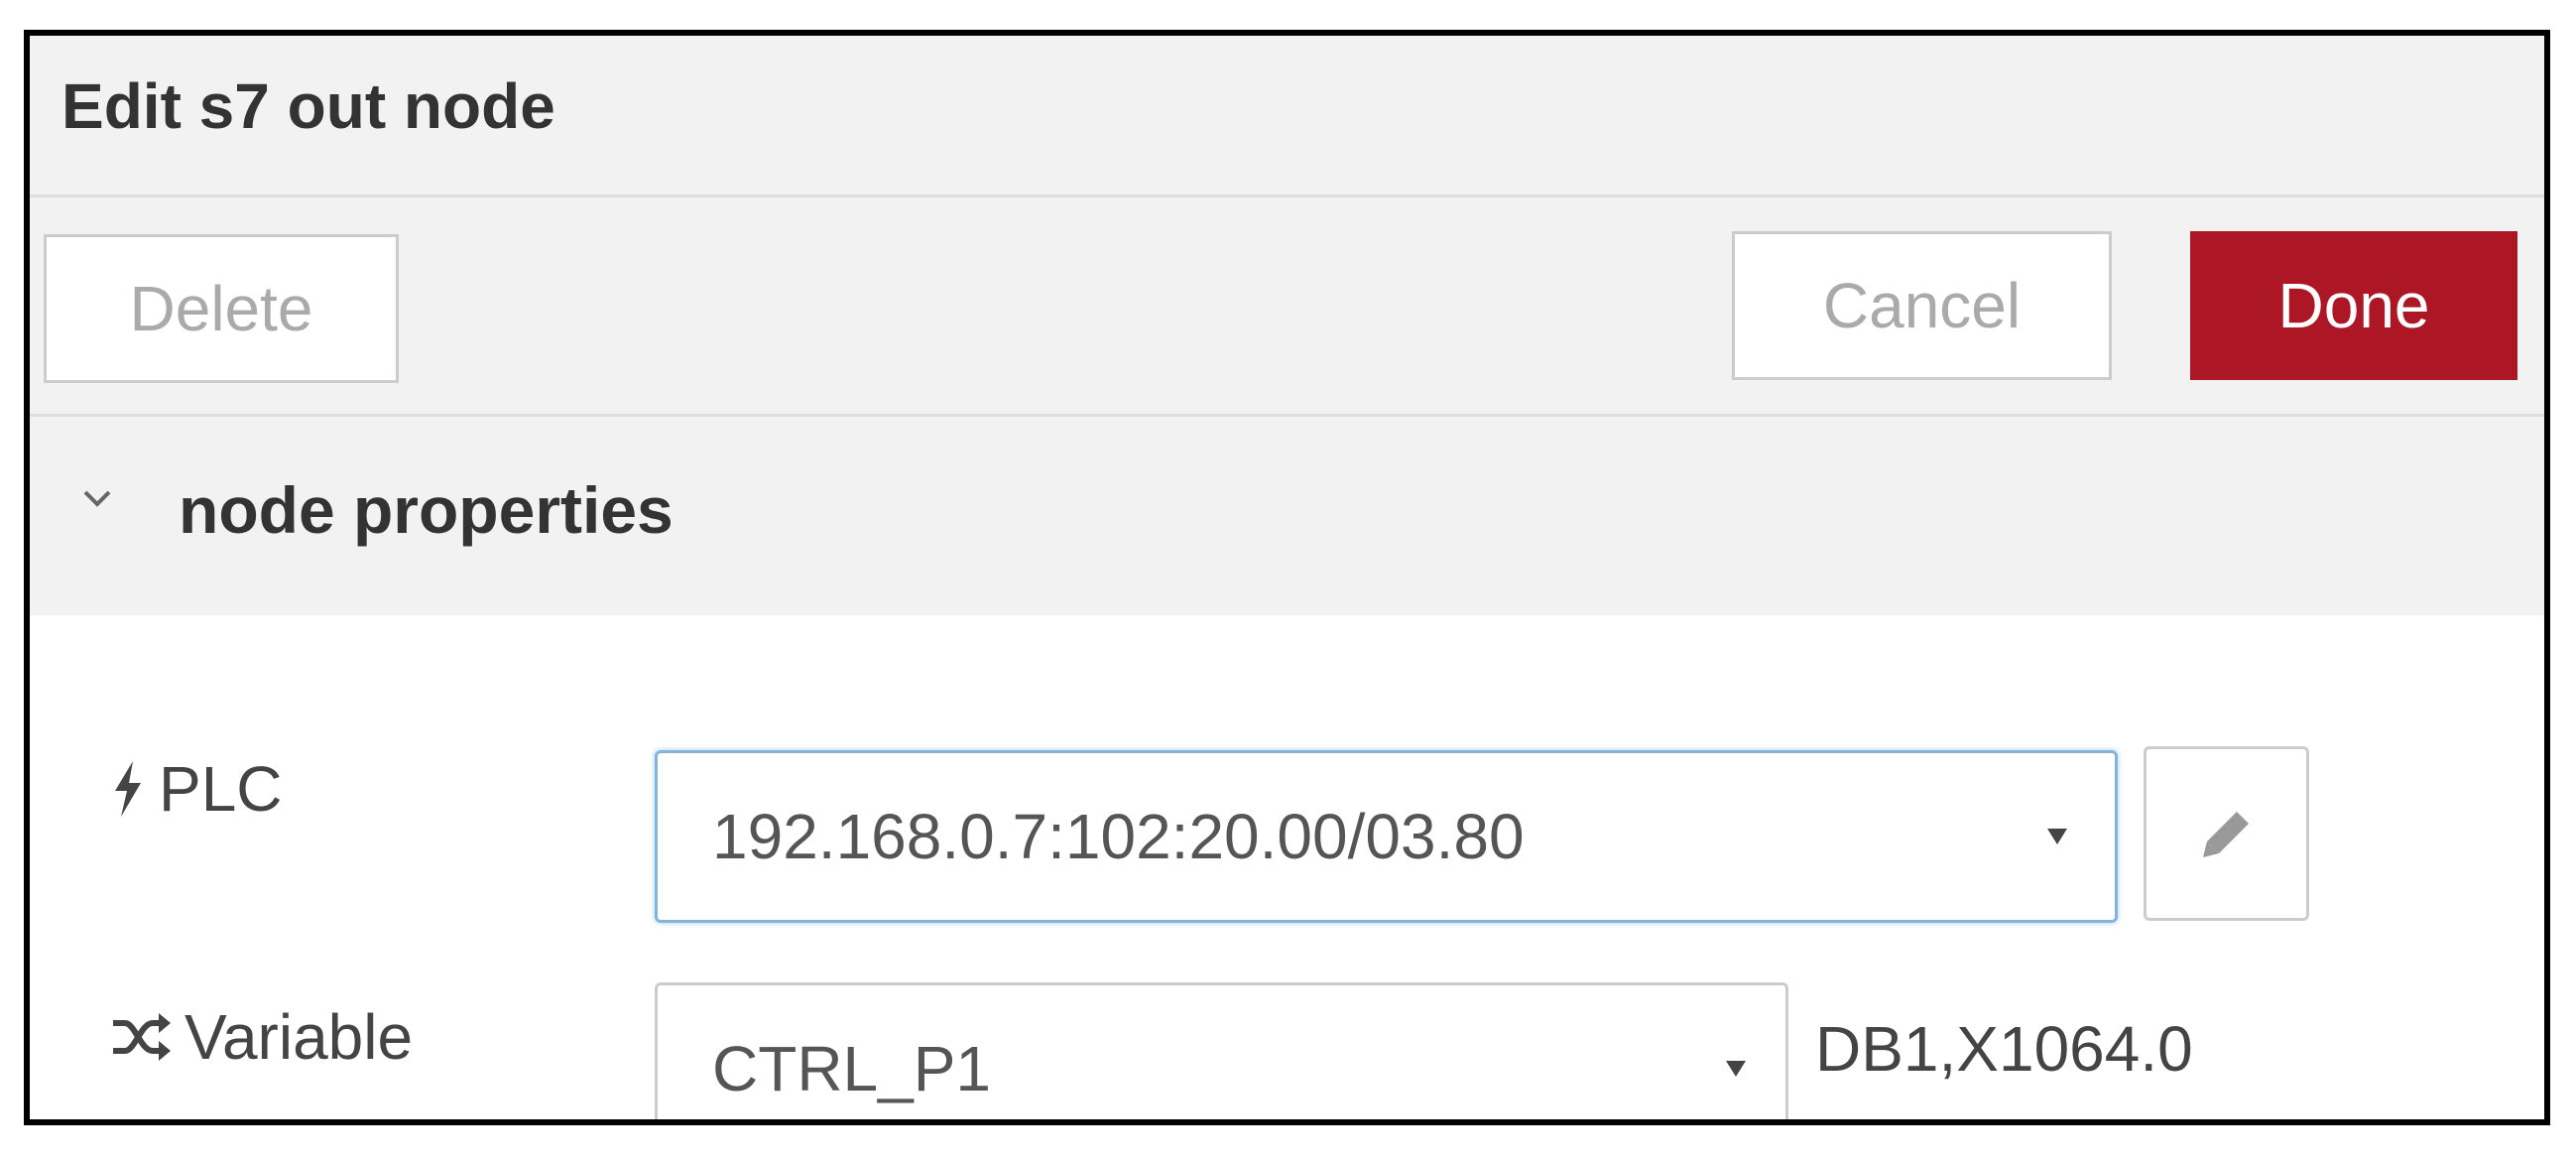 The width and height of the screenshot is (2576, 1162). I want to click on plc-label-text: PLC, so click(221, 789).